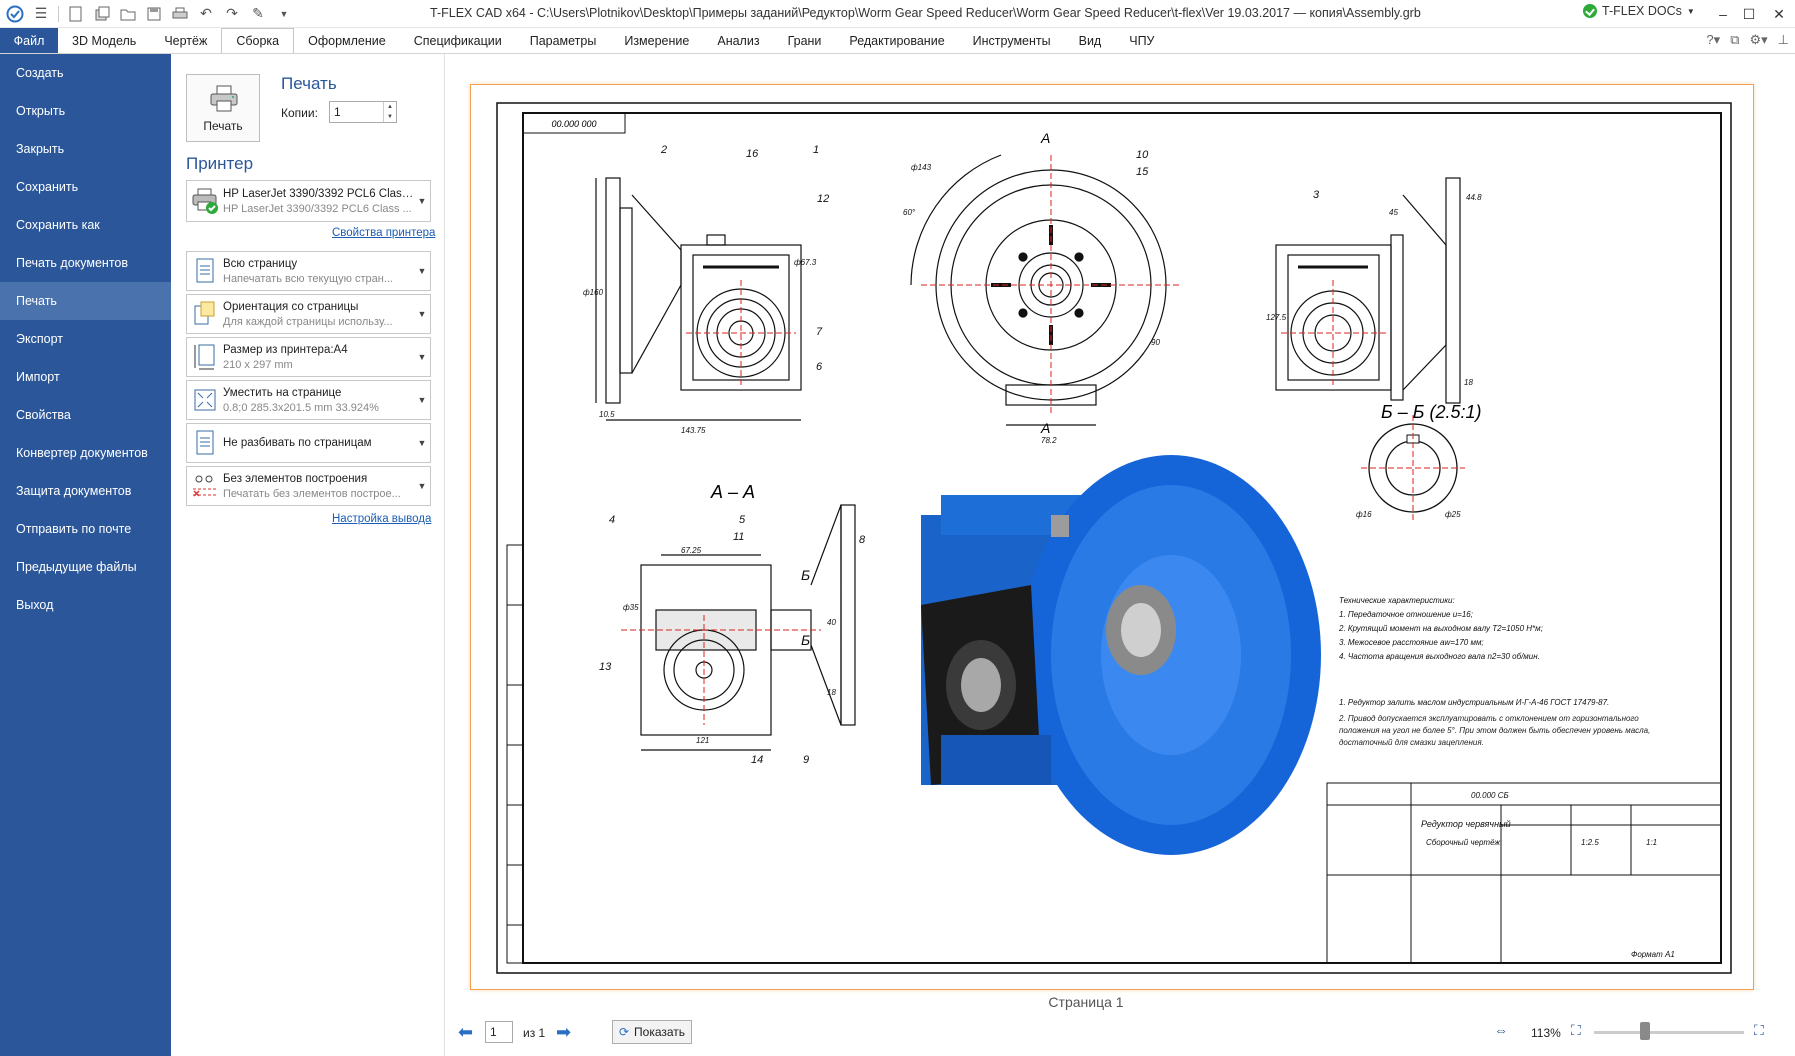 The height and width of the screenshot is (1056, 1795). Describe the element at coordinates (1431, 412) in the screenshot. I see `section-bb-title: Б – Б (2.5:1)` at that location.